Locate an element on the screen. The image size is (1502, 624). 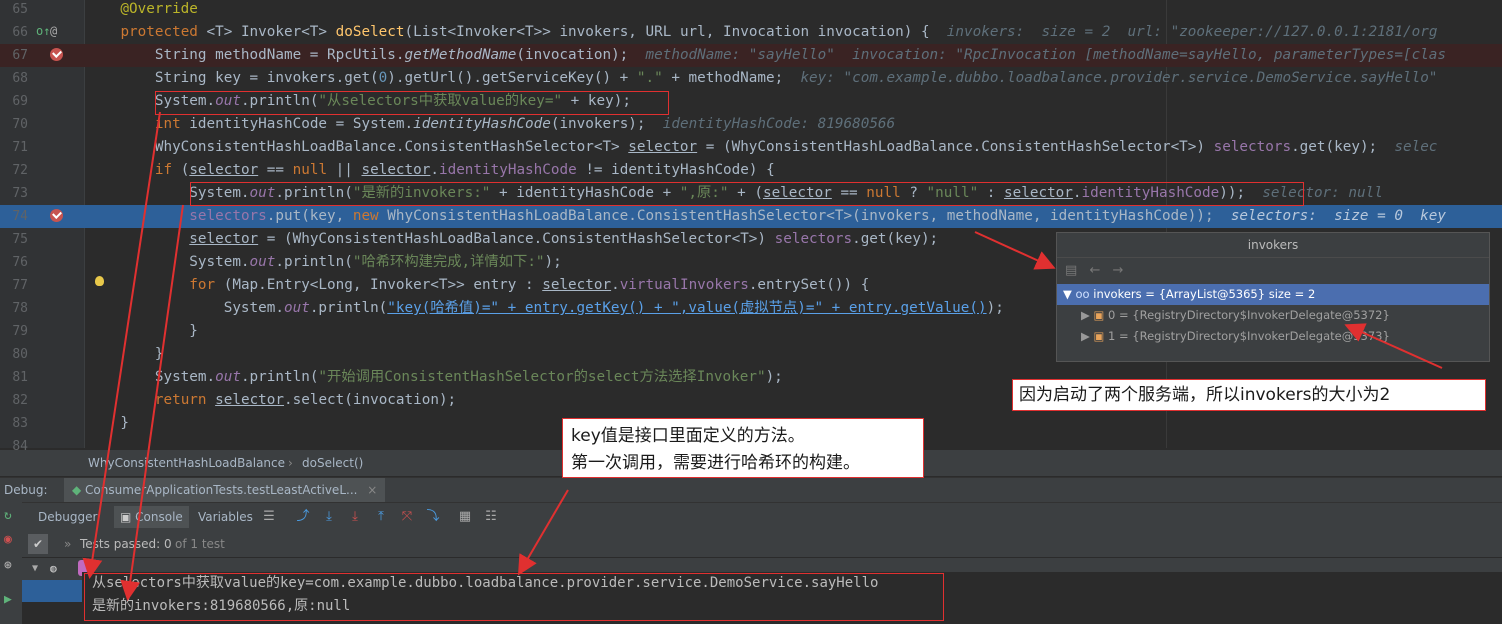
arrow-callout-to-size is located at coordinates (1393, 346).